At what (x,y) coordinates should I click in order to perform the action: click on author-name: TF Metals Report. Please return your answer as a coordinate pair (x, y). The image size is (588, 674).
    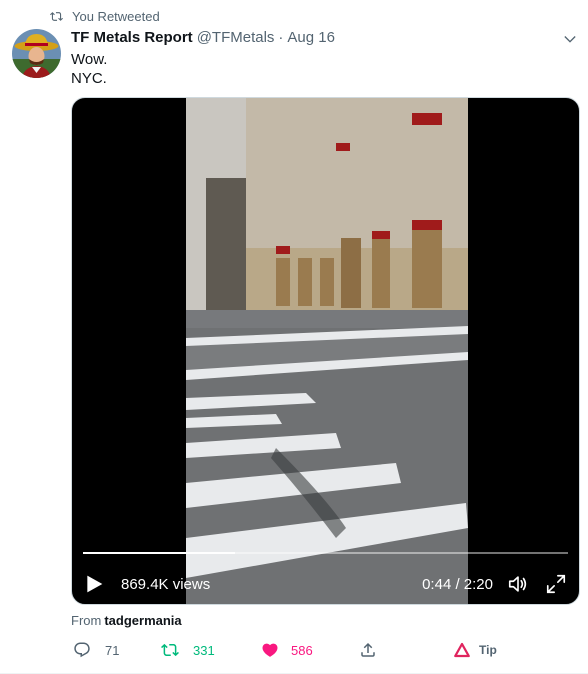
    Looking at the image, I should click on (132, 37).